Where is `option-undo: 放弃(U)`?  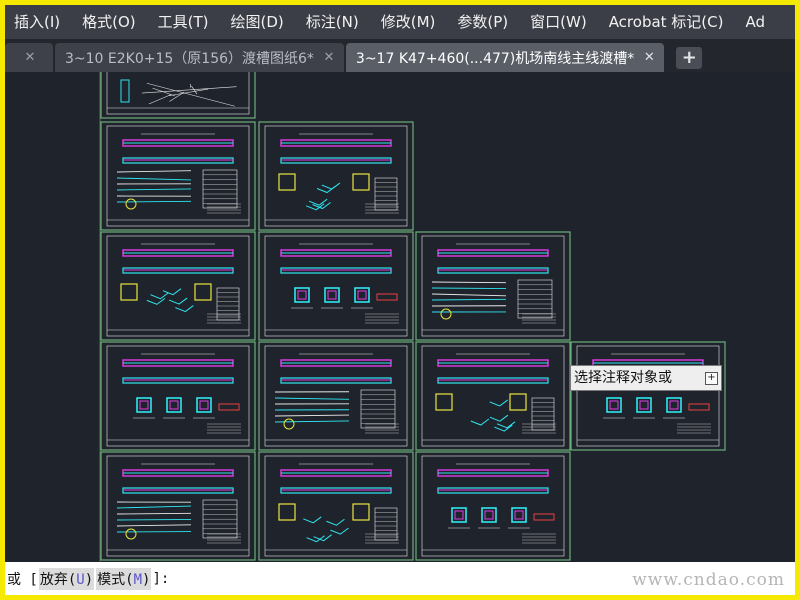
option-undo: 放弃(U) is located at coordinates (66, 578).